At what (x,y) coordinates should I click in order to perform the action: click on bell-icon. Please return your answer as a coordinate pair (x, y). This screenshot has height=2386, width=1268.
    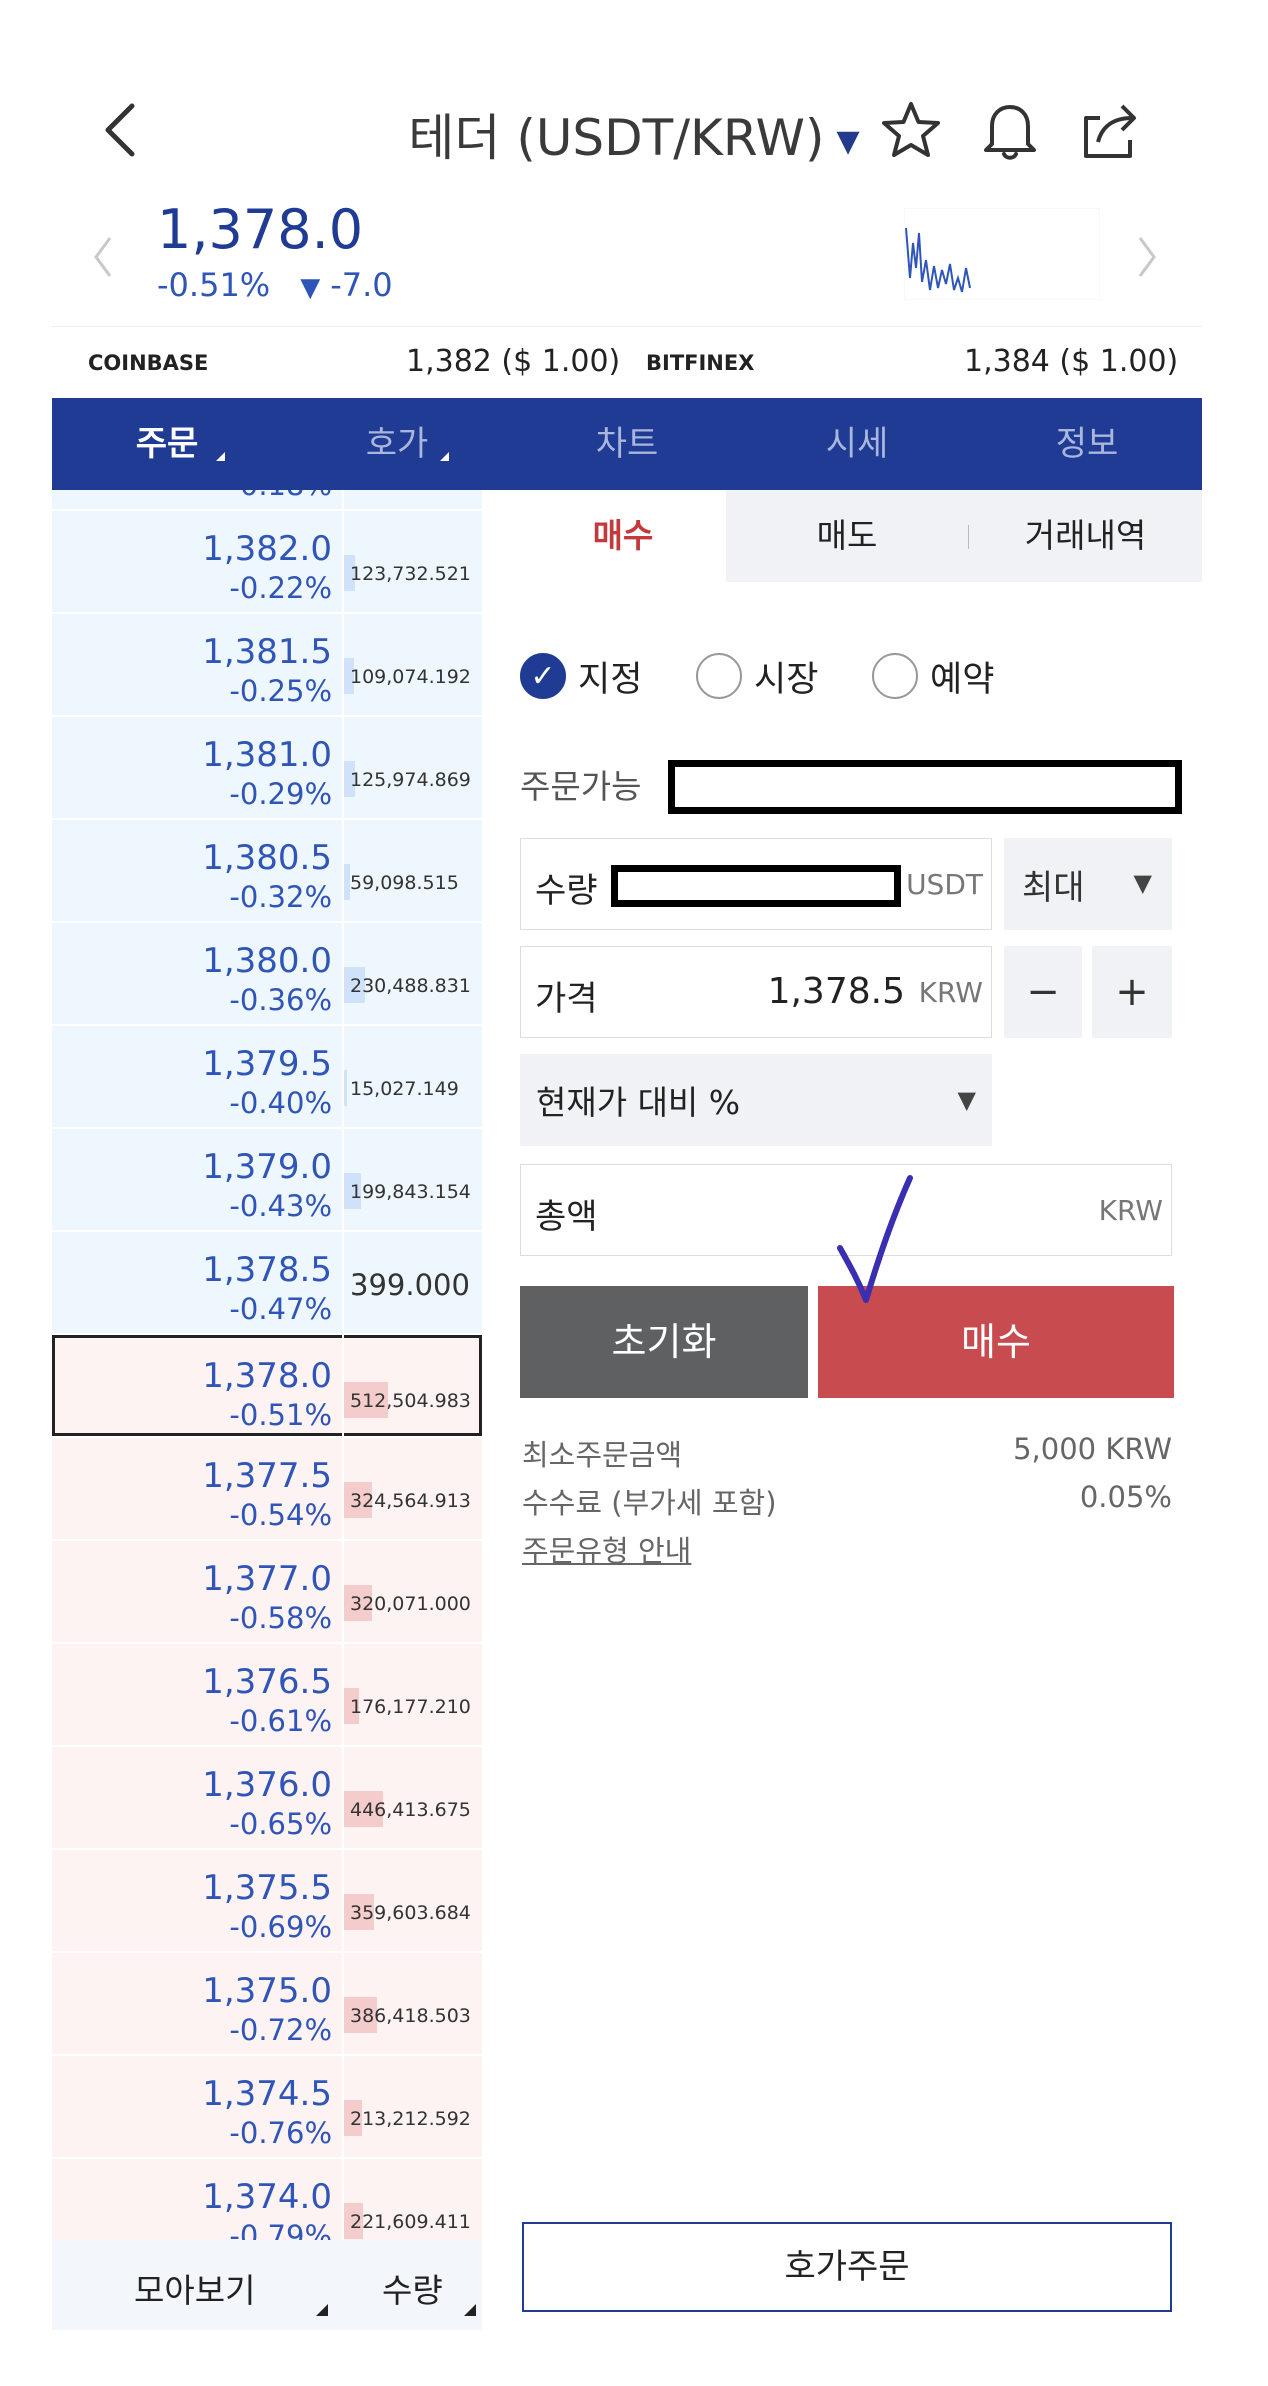
    Looking at the image, I should click on (1010, 130).